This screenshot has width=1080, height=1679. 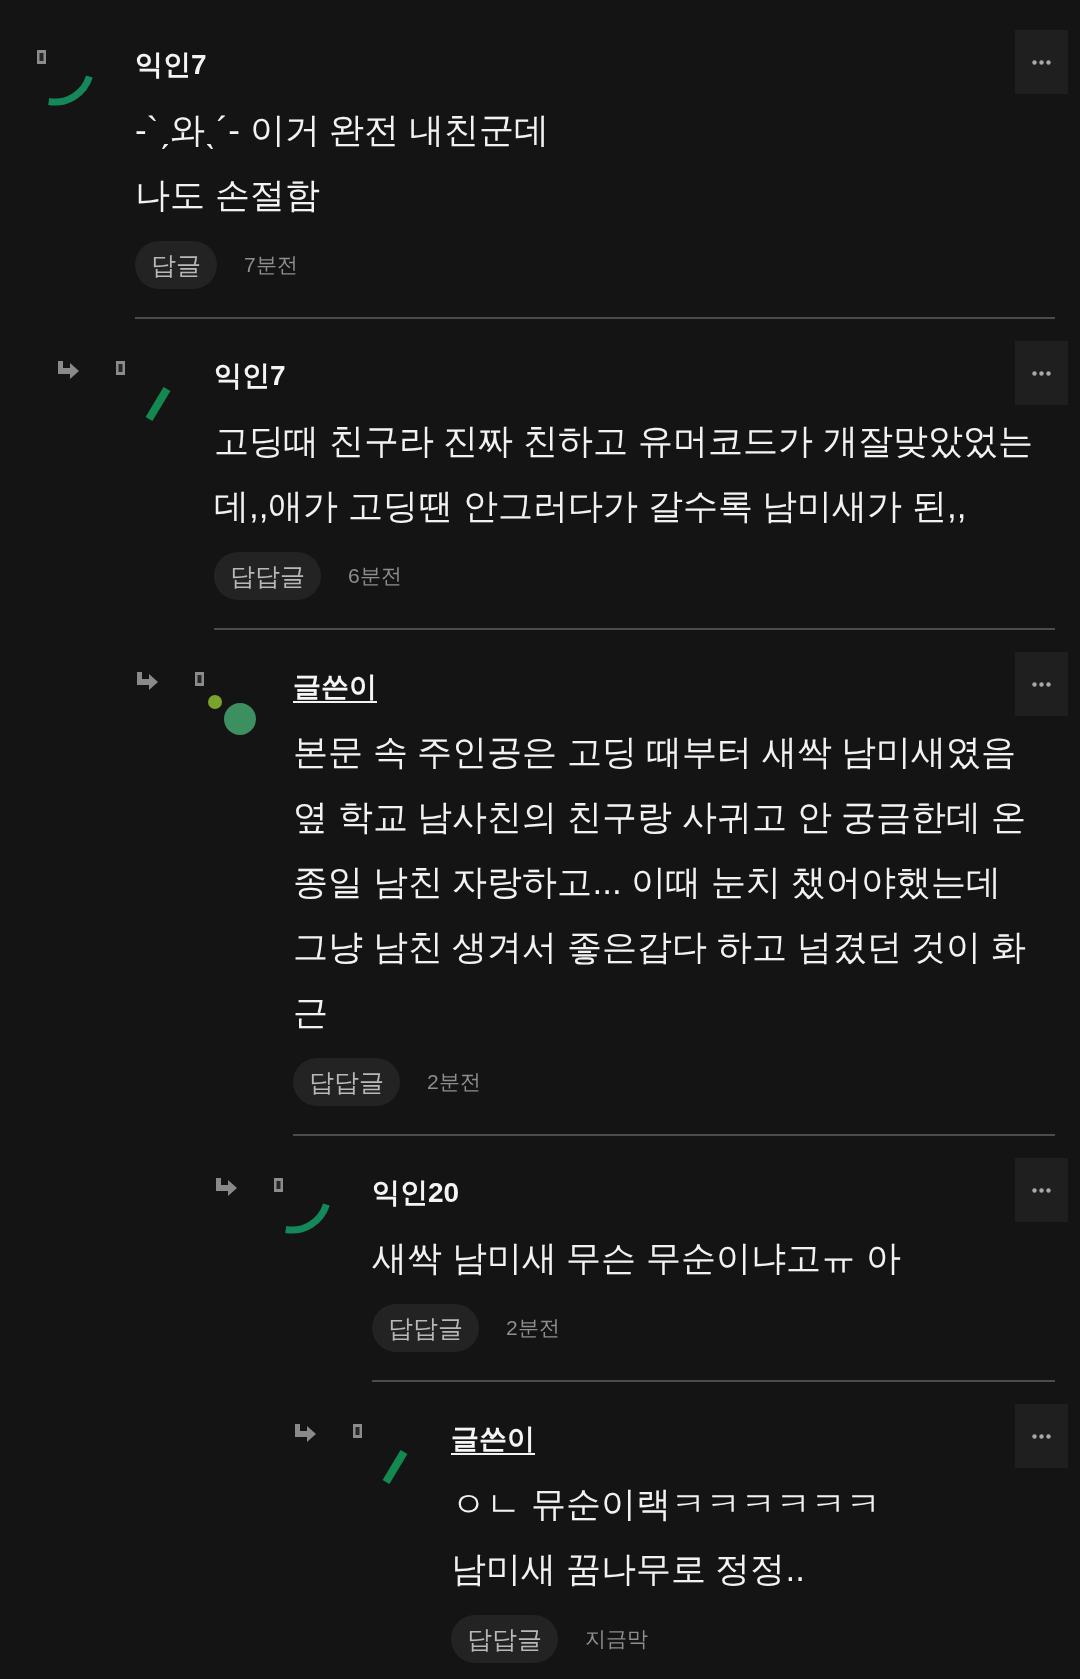 I want to click on comment-text: 본문 속 주인공은 고딩 때부터 새싹 남미새였음 옆 학교 남사친의 친구랑 사귀고 안 궁금한데 온 종일 남친 자랑하고... 이때 눈치 챘어야했는데 그냥 남친 생겨서 좋은갑다 하고 넘겼던 것이 화 근, so click(x=660, y=882).